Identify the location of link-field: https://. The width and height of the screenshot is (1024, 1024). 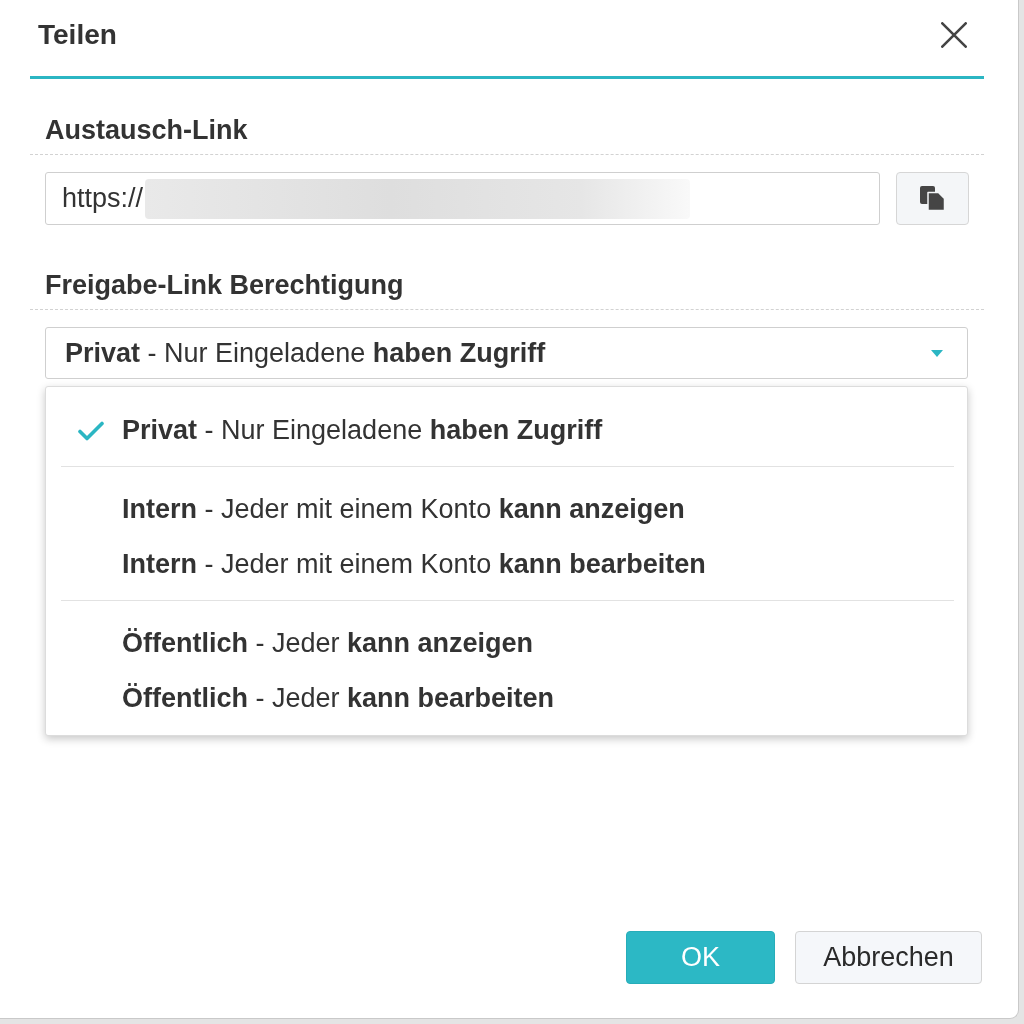
(462, 198).